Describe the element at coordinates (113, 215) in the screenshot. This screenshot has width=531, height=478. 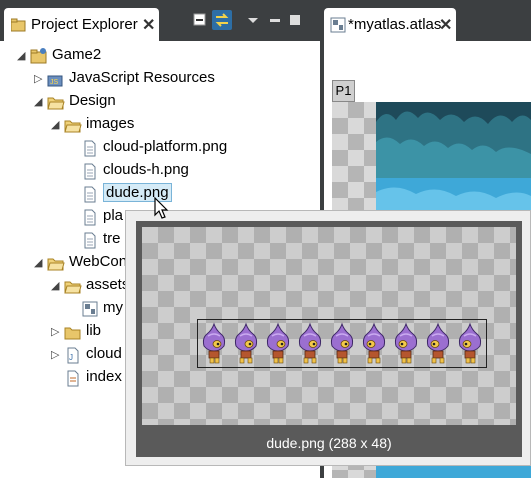
I see `tree-item-label: pla` at that location.